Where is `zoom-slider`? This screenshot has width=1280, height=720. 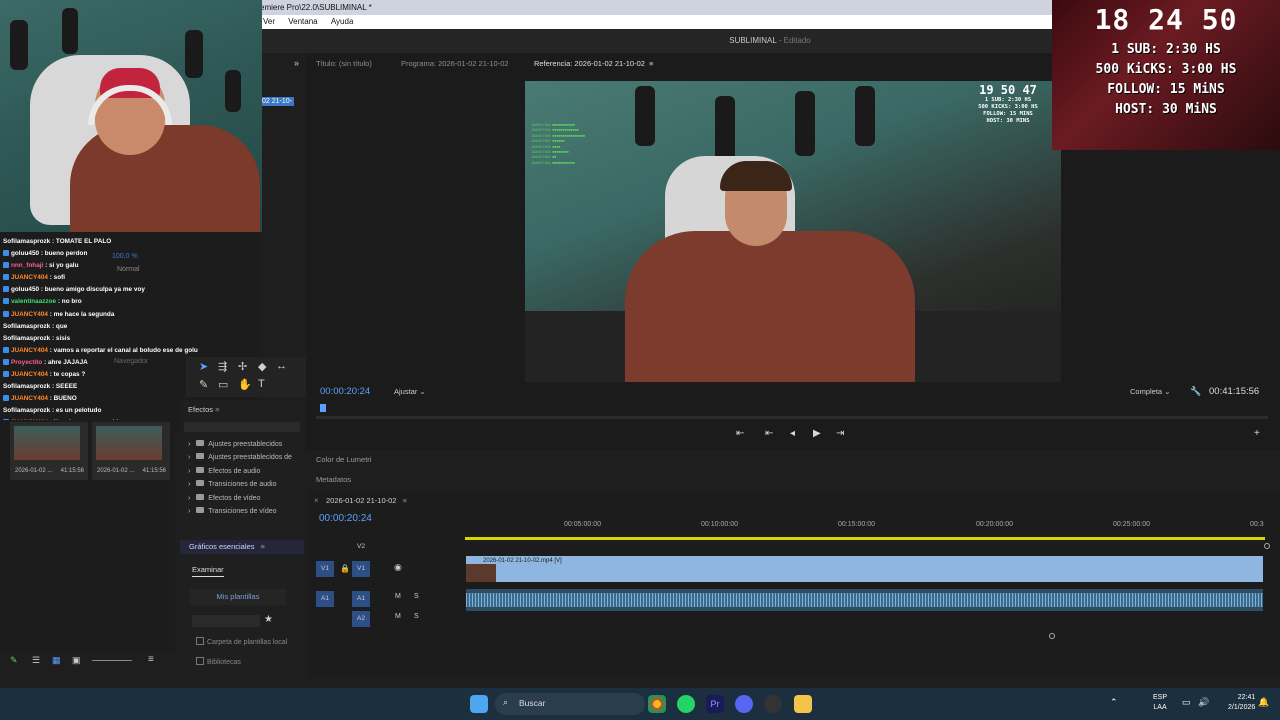
zoom-slider is located at coordinates (112, 660).